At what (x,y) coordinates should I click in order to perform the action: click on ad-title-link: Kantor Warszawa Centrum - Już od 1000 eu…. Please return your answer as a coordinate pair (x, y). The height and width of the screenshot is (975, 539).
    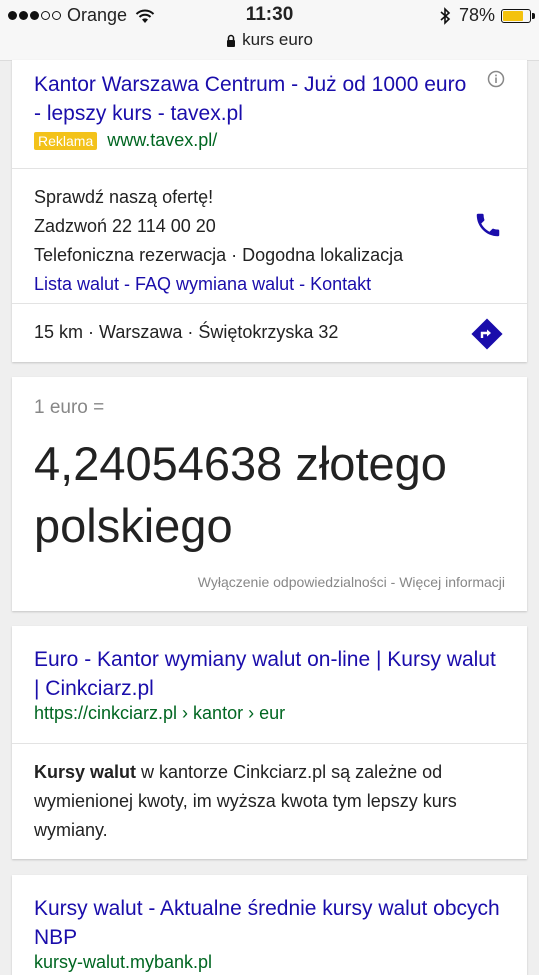
    Looking at the image, I should click on (254, 99).